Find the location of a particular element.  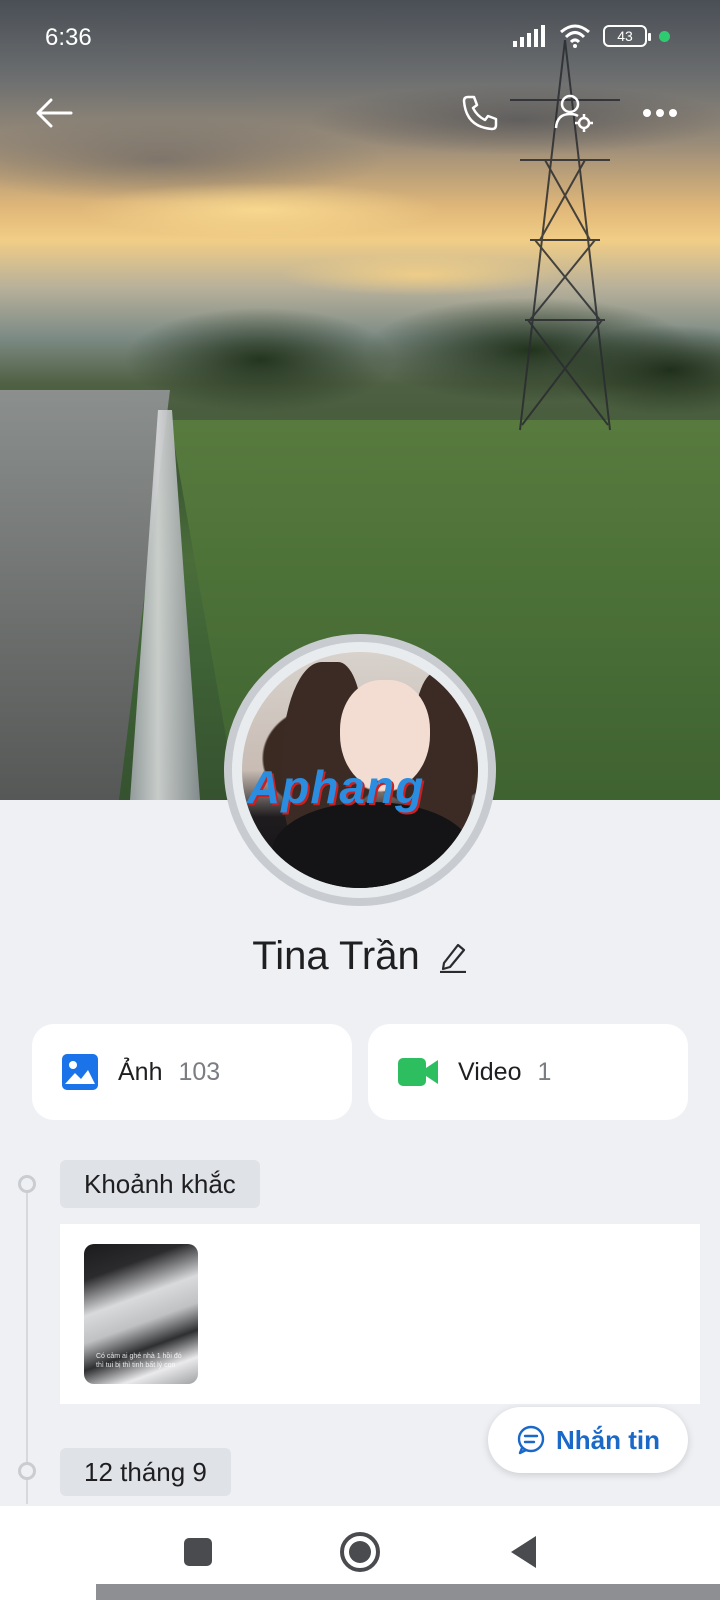

more-icon is located at coordinates (660, 113).